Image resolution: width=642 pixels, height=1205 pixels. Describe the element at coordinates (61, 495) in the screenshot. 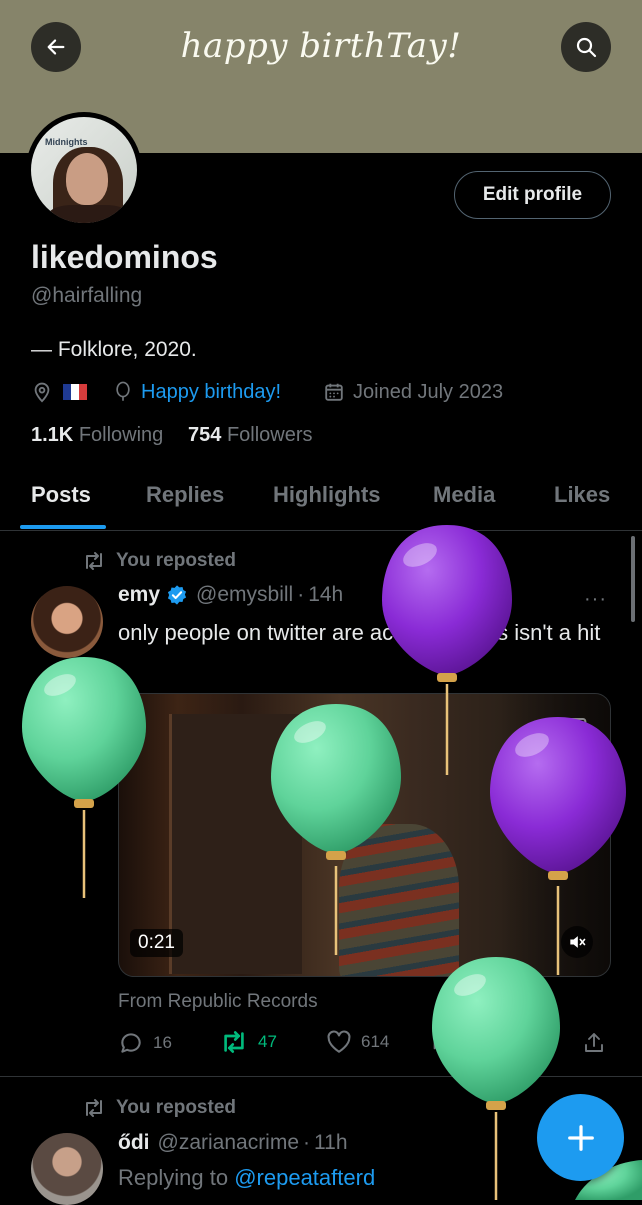

I see `tab-posts: Posts` at that location.